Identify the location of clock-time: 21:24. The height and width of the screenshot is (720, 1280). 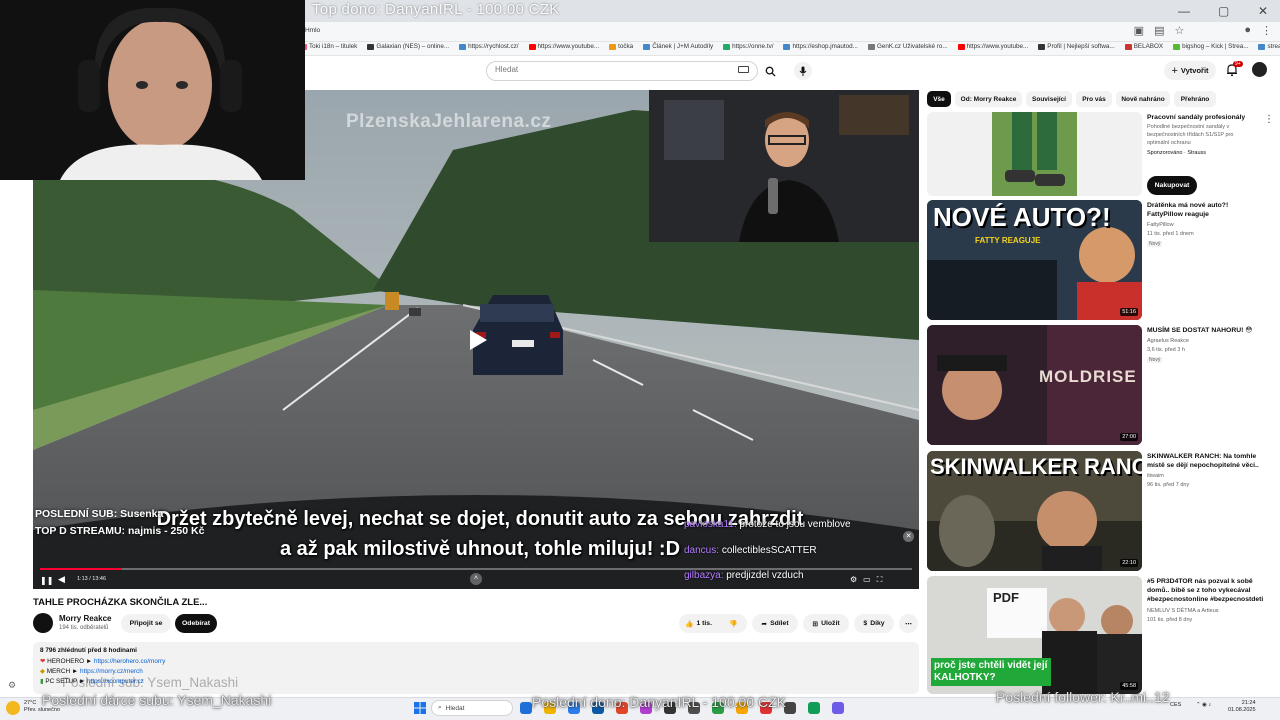
(1248, 703).